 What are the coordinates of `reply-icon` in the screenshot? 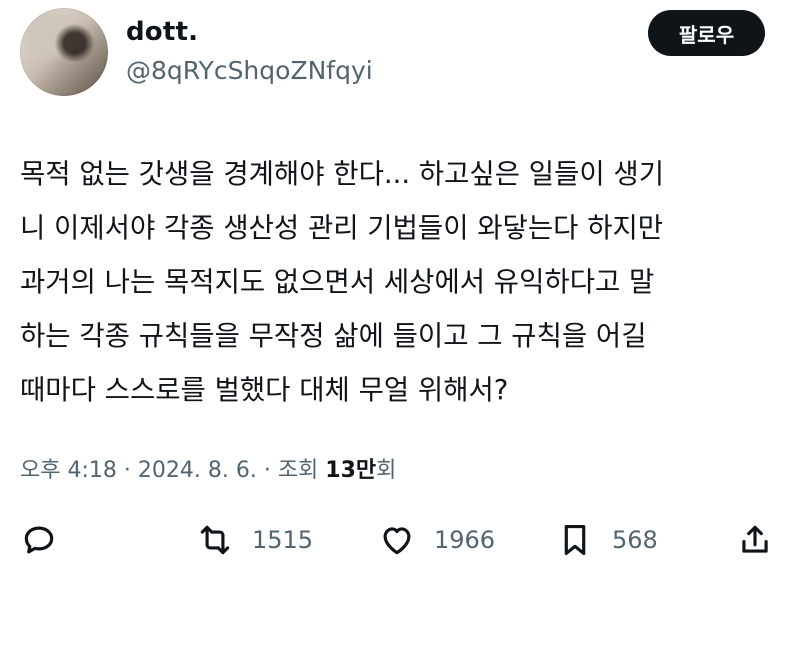 It's located at (39, 540).